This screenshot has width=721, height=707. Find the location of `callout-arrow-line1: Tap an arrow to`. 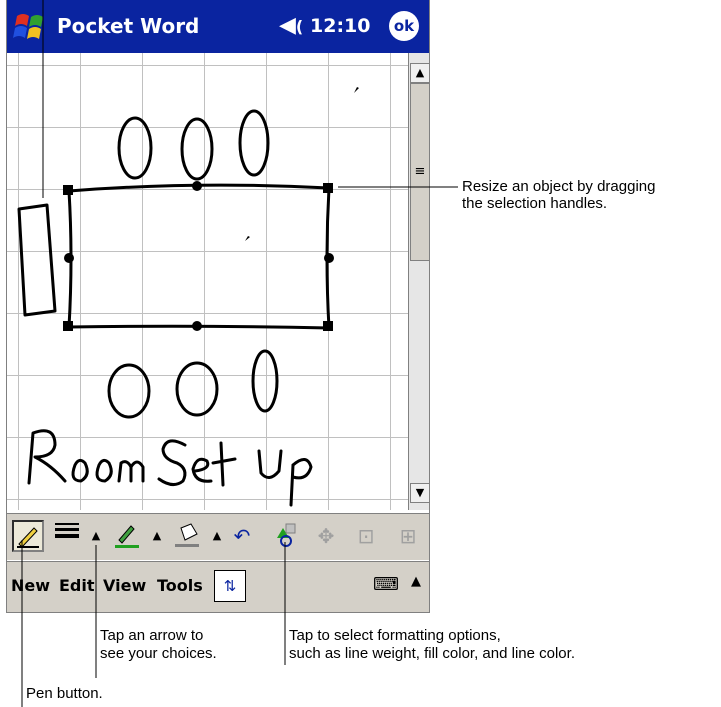

callout-arrow-line1: Tap an arrow to is located at coordinates (152, 635).